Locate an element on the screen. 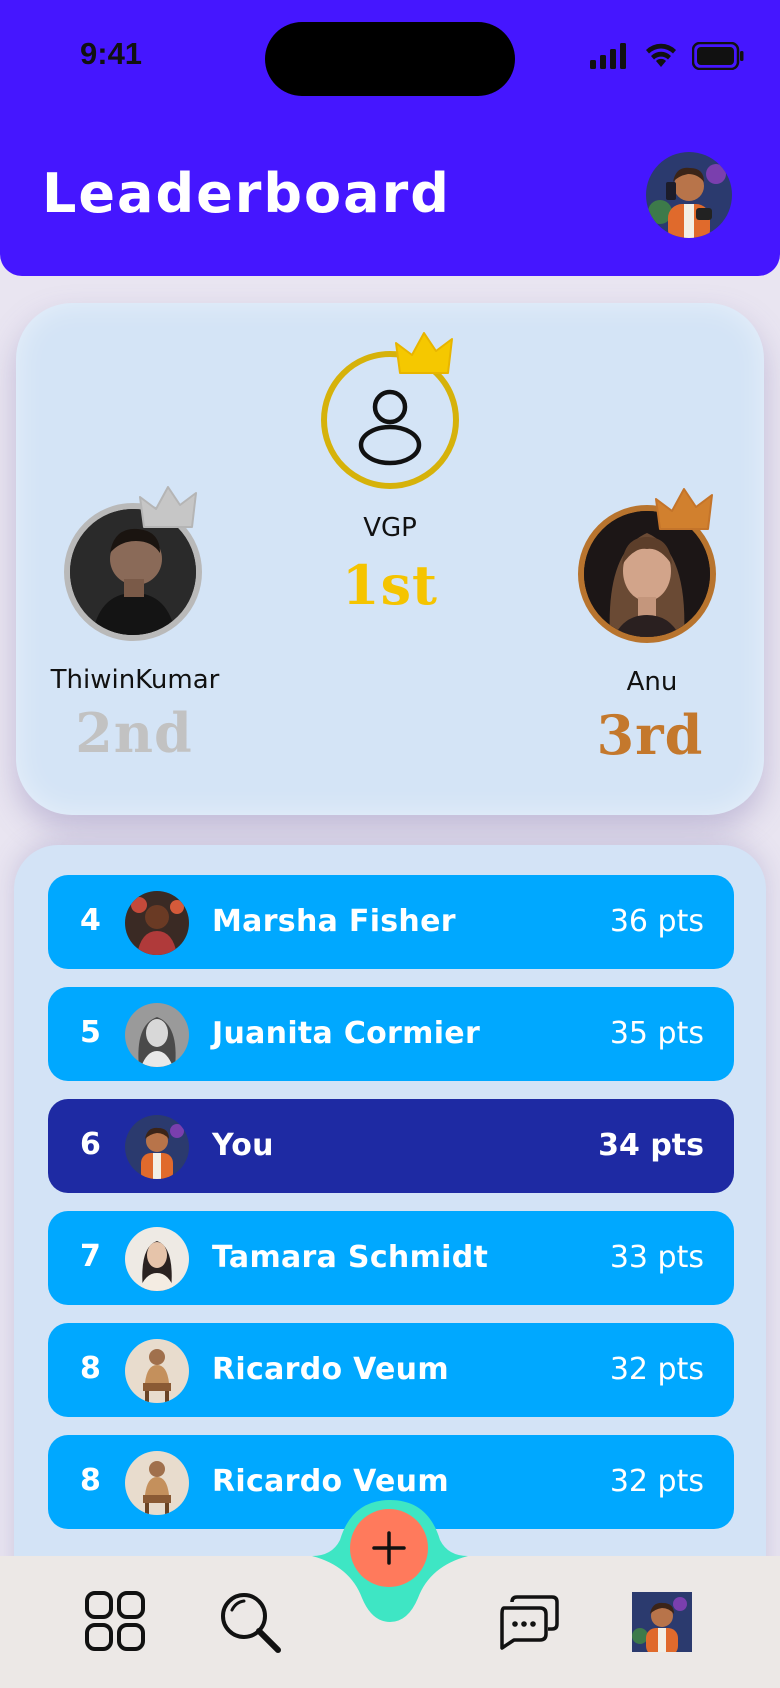 This screenshot has width=780, height=1688. first-place-rank: 1st is located at coordinates (390, 585).